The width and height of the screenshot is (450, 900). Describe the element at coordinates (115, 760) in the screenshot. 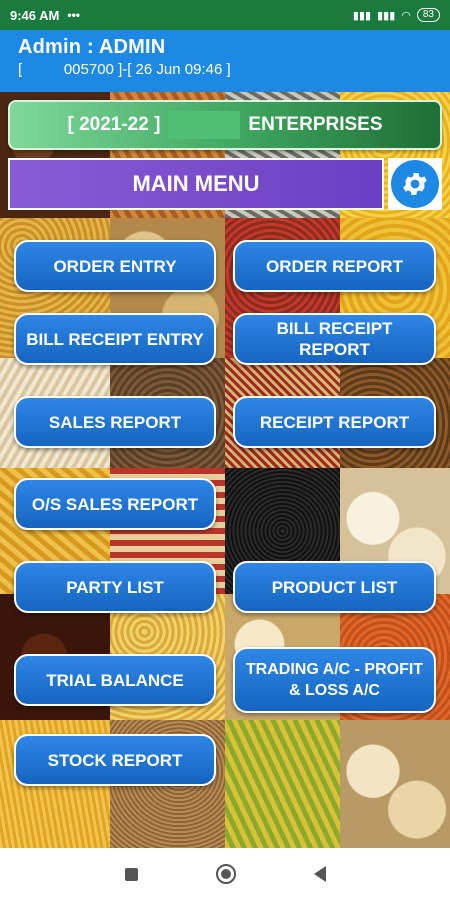

I see `stock-report-button: STOCK REPORT` at that location.